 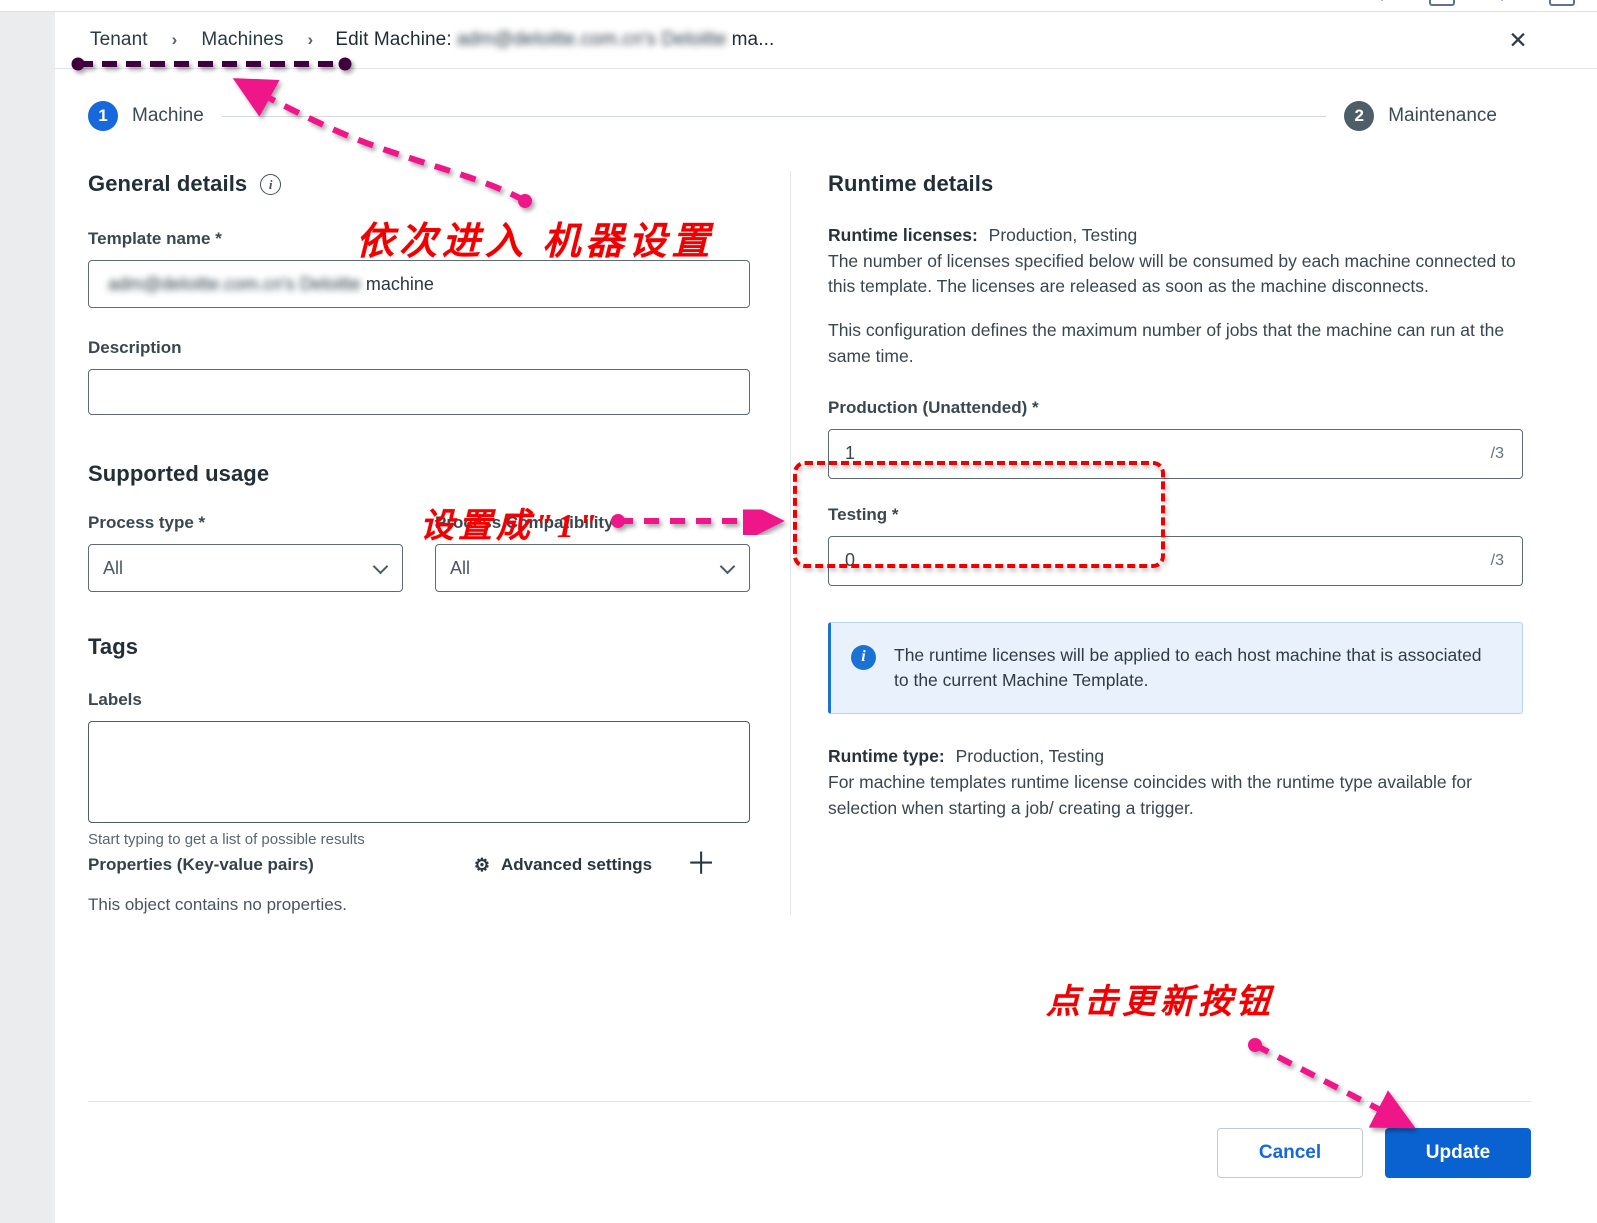 I want to click on testing-value: 0, so click(x=850, y=560).